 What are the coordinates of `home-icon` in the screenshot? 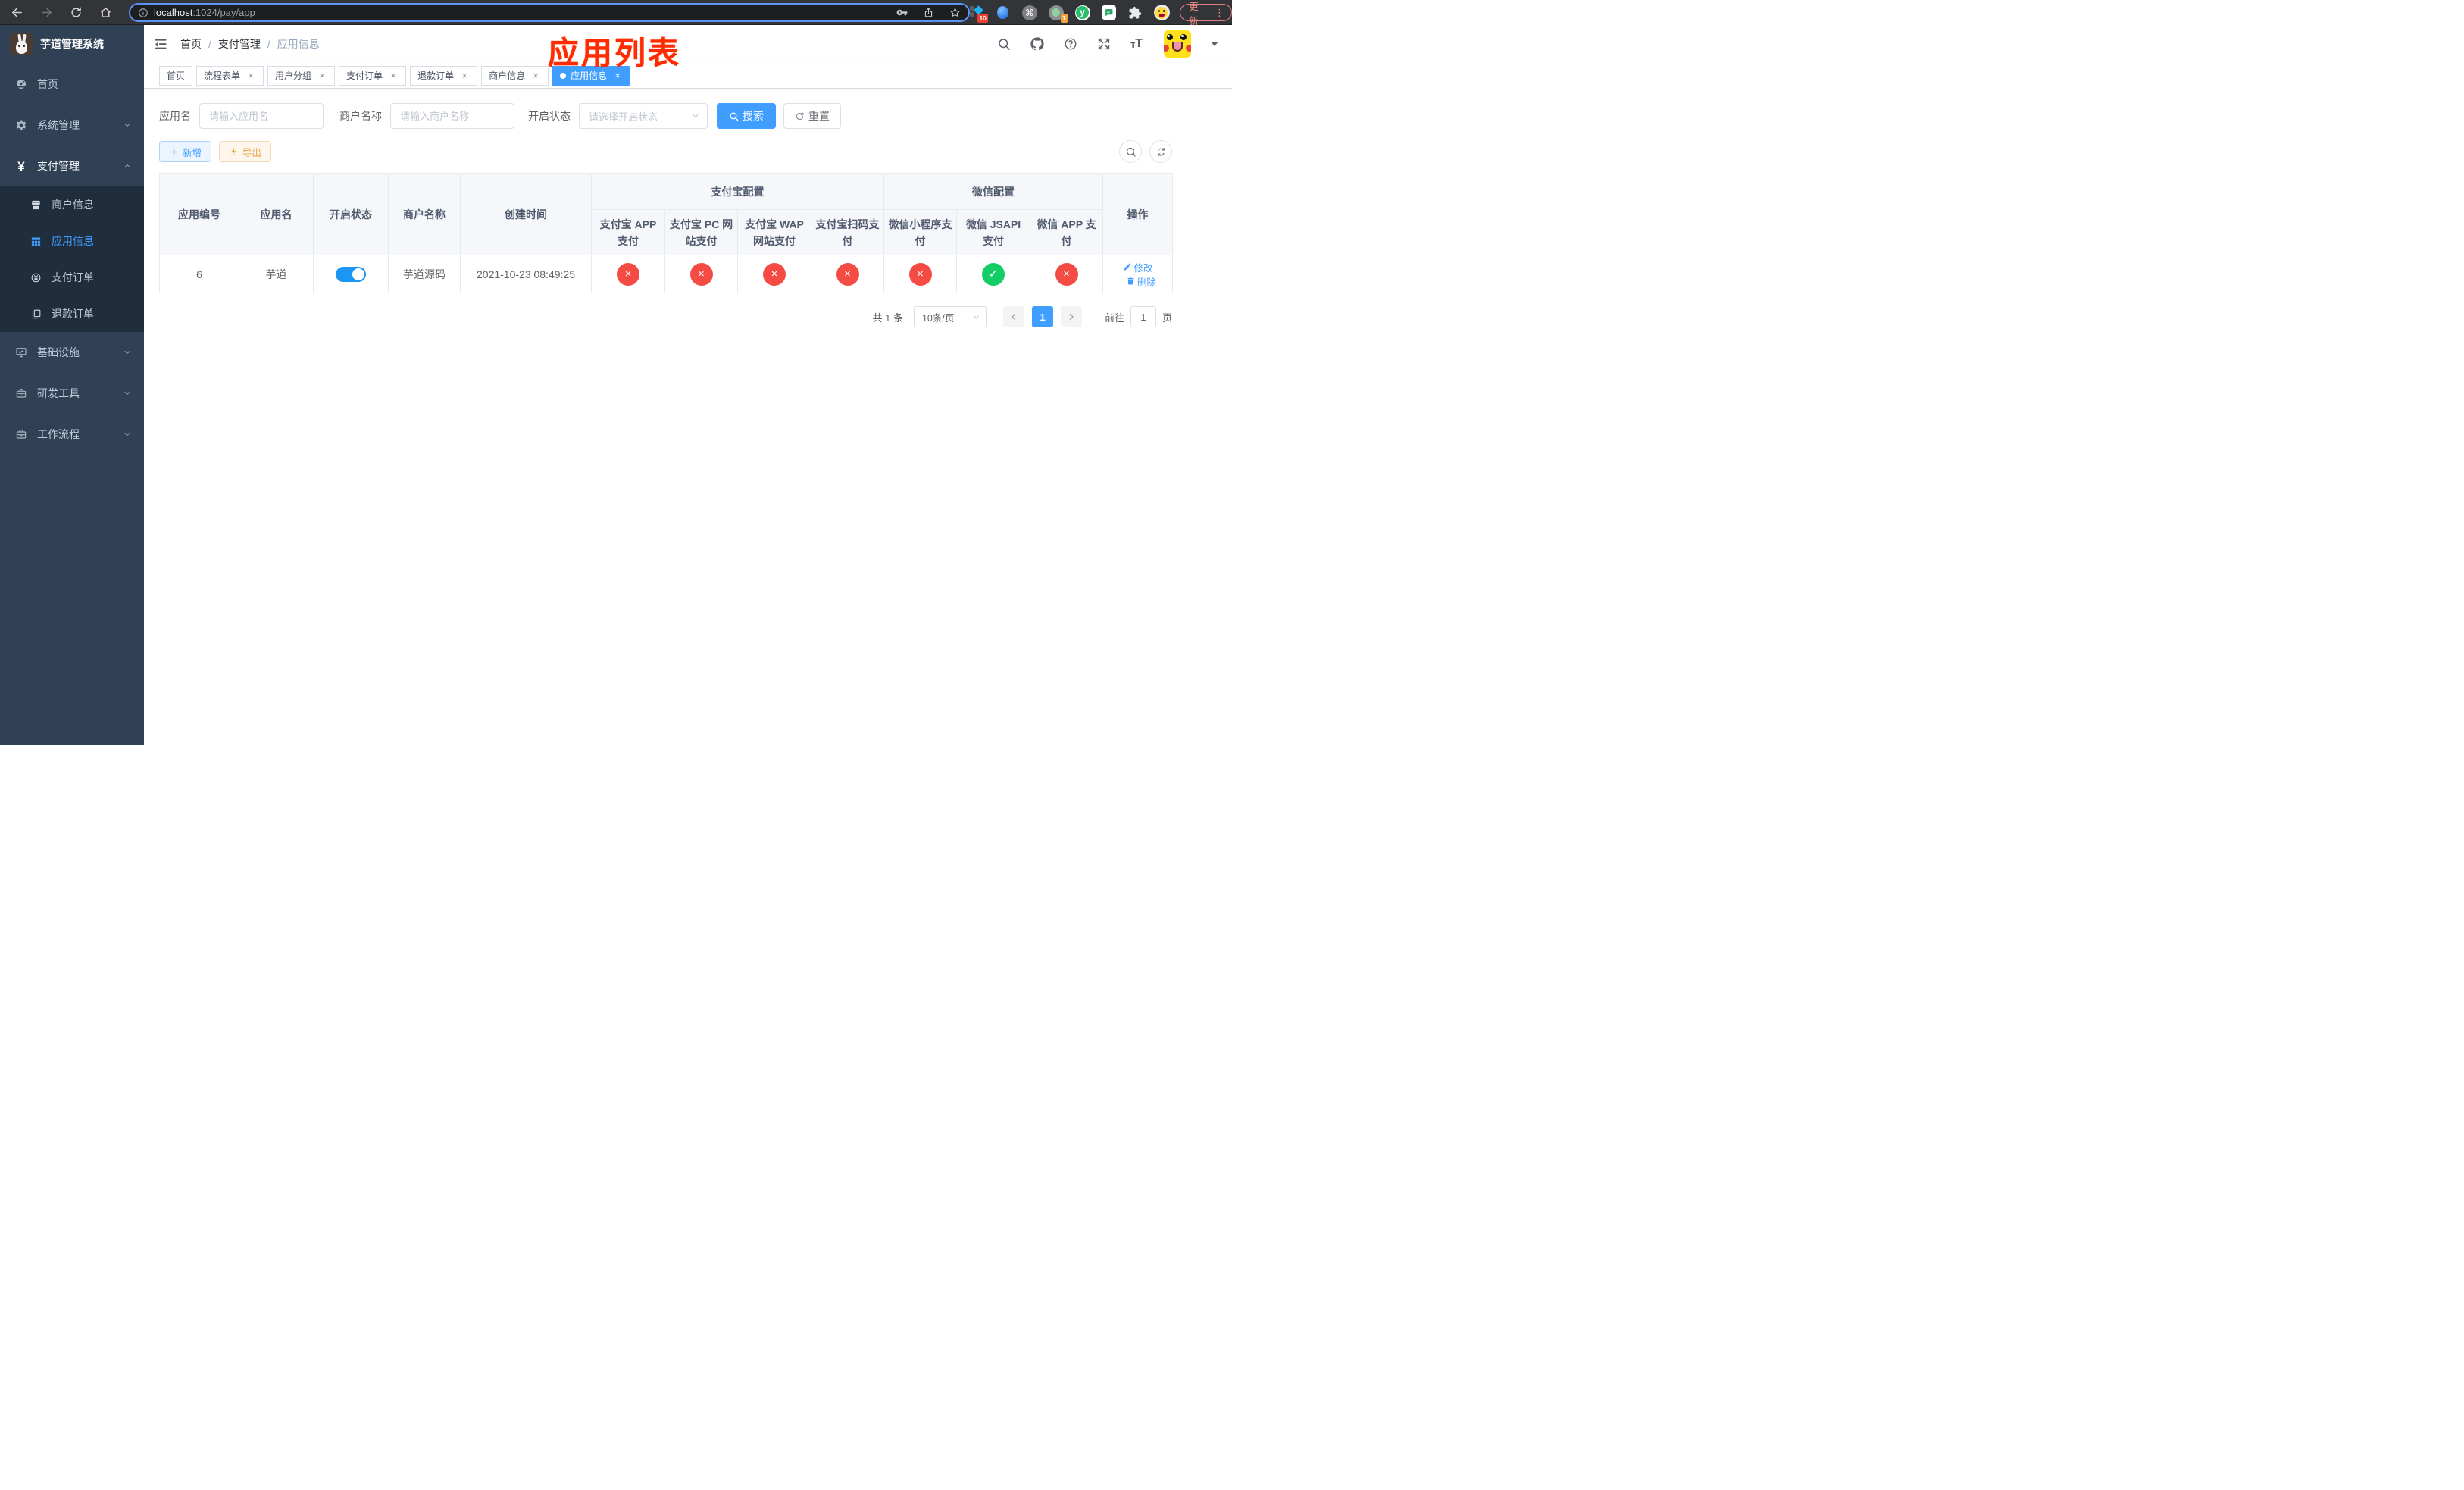 It's located at (105, 13).